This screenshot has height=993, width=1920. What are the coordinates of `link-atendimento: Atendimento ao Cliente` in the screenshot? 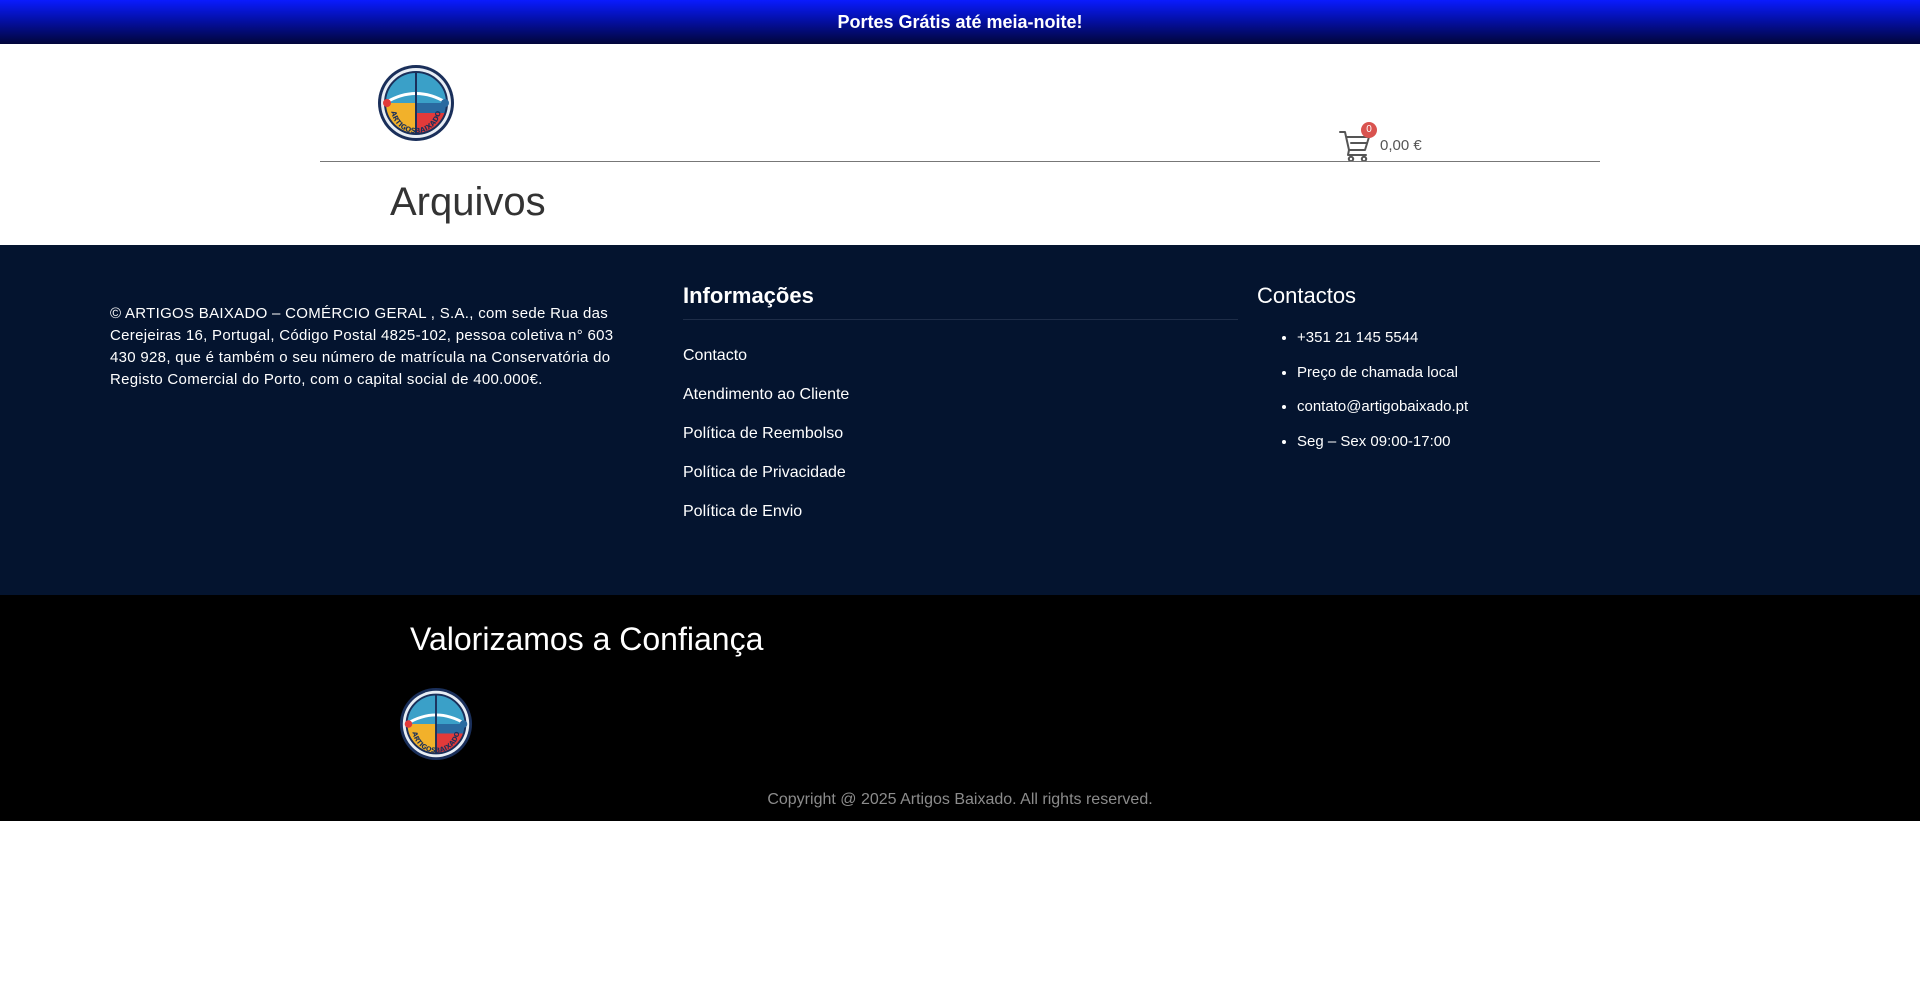 It's located at (766, 394).